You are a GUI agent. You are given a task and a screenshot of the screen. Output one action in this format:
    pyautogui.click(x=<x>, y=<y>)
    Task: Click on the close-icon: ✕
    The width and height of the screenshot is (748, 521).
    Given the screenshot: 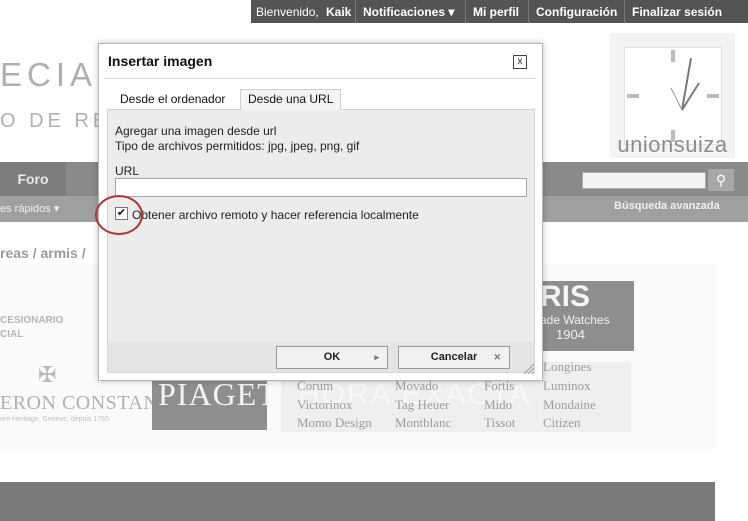 What is the action you would take?
    pyautogui.click(x=497, y=357)
    